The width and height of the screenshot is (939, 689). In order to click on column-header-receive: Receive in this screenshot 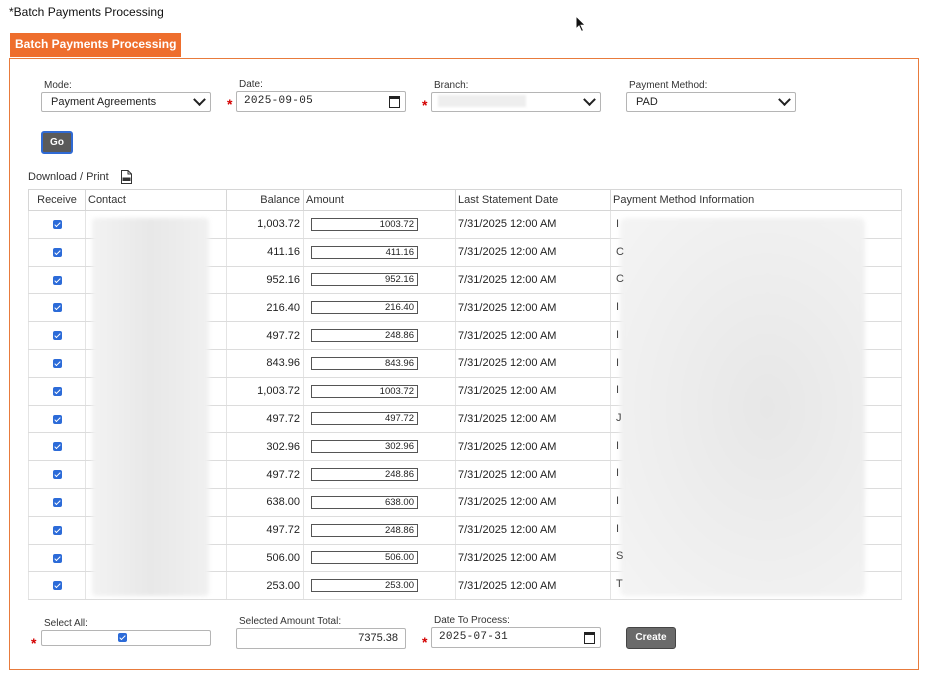, I will do `click(57, 200)`.